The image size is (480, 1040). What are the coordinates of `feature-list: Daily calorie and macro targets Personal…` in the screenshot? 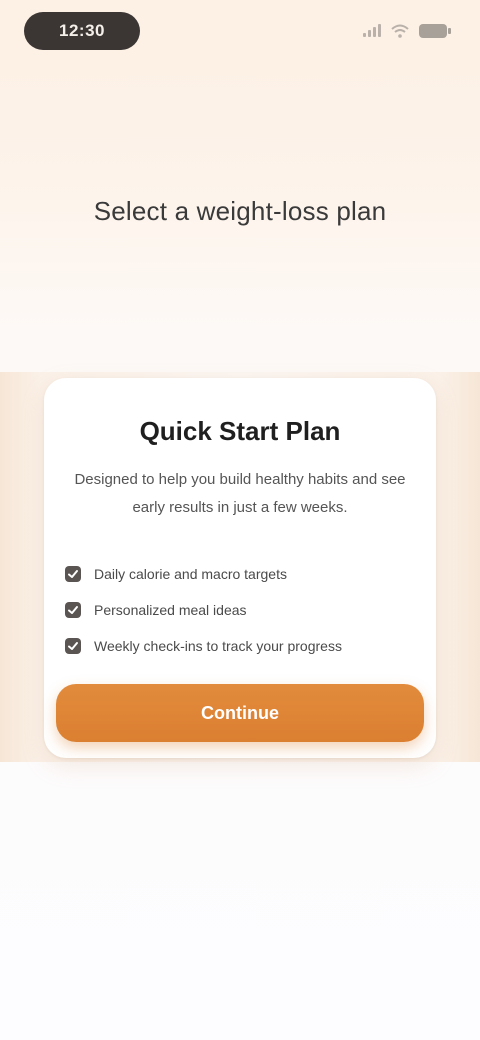 It's located at (240, 610).